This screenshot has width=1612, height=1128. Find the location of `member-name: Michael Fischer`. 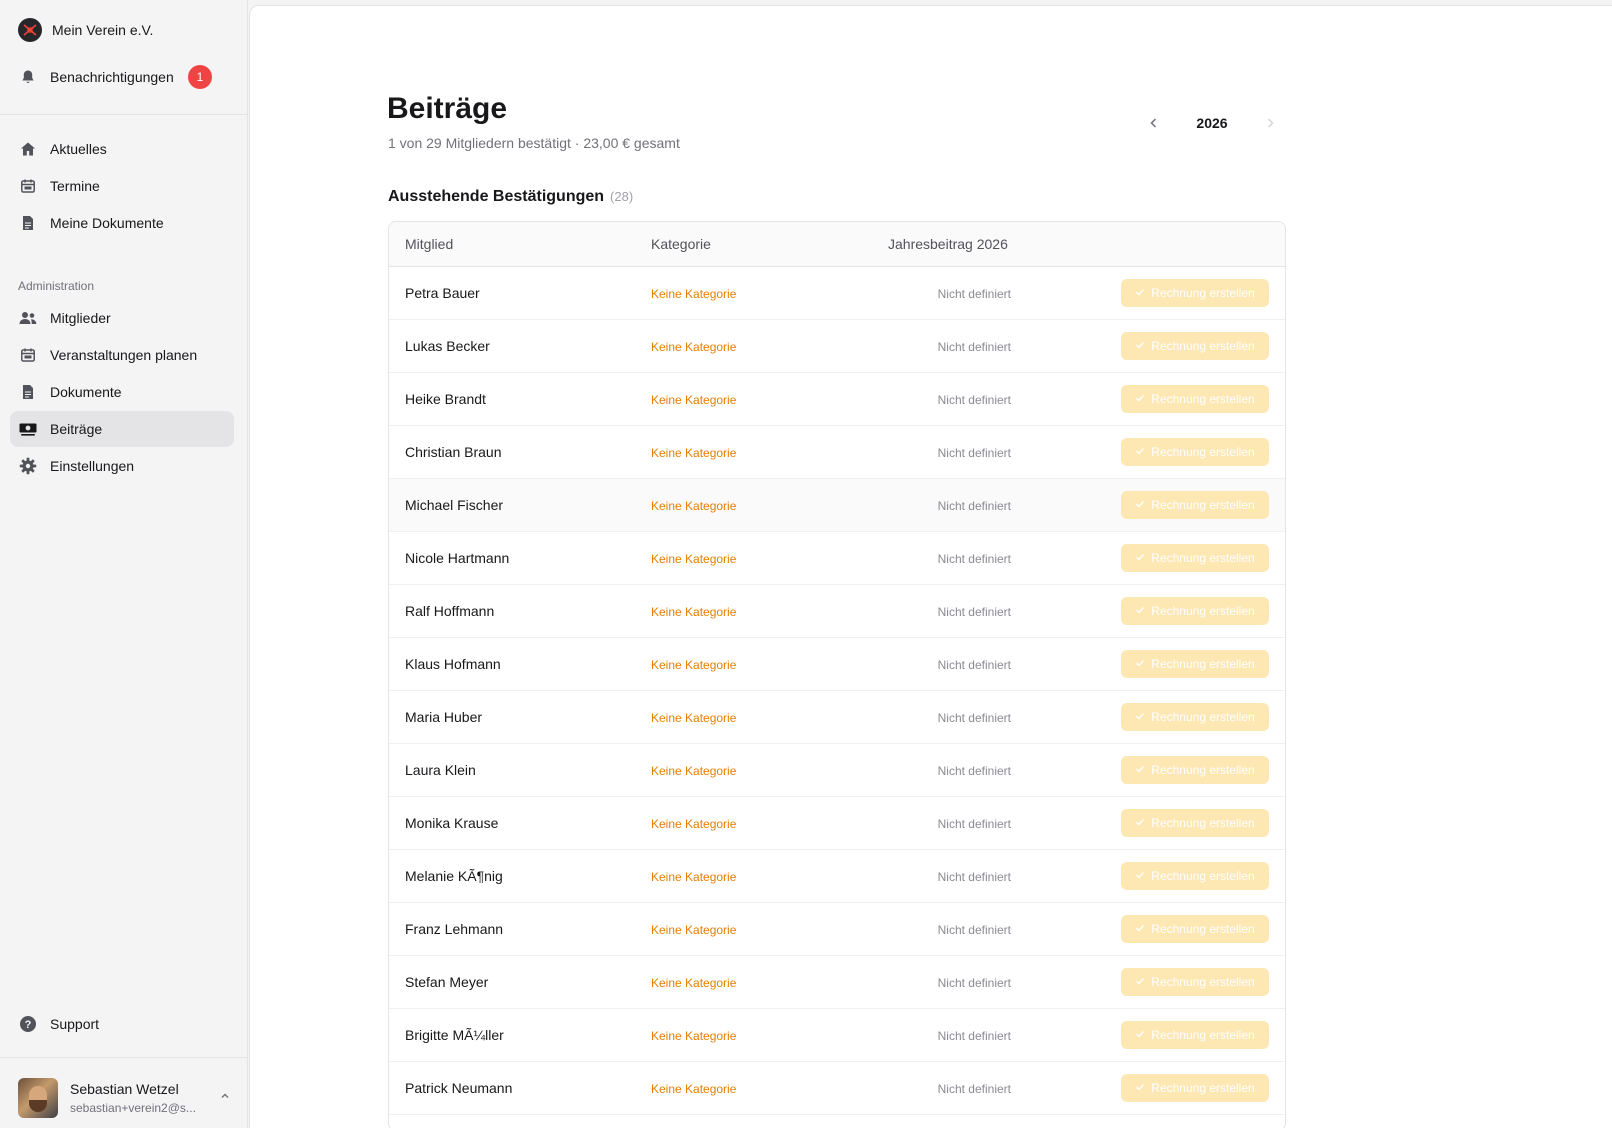

member-name: Michael Fischer is located at coordinates (454, 505).